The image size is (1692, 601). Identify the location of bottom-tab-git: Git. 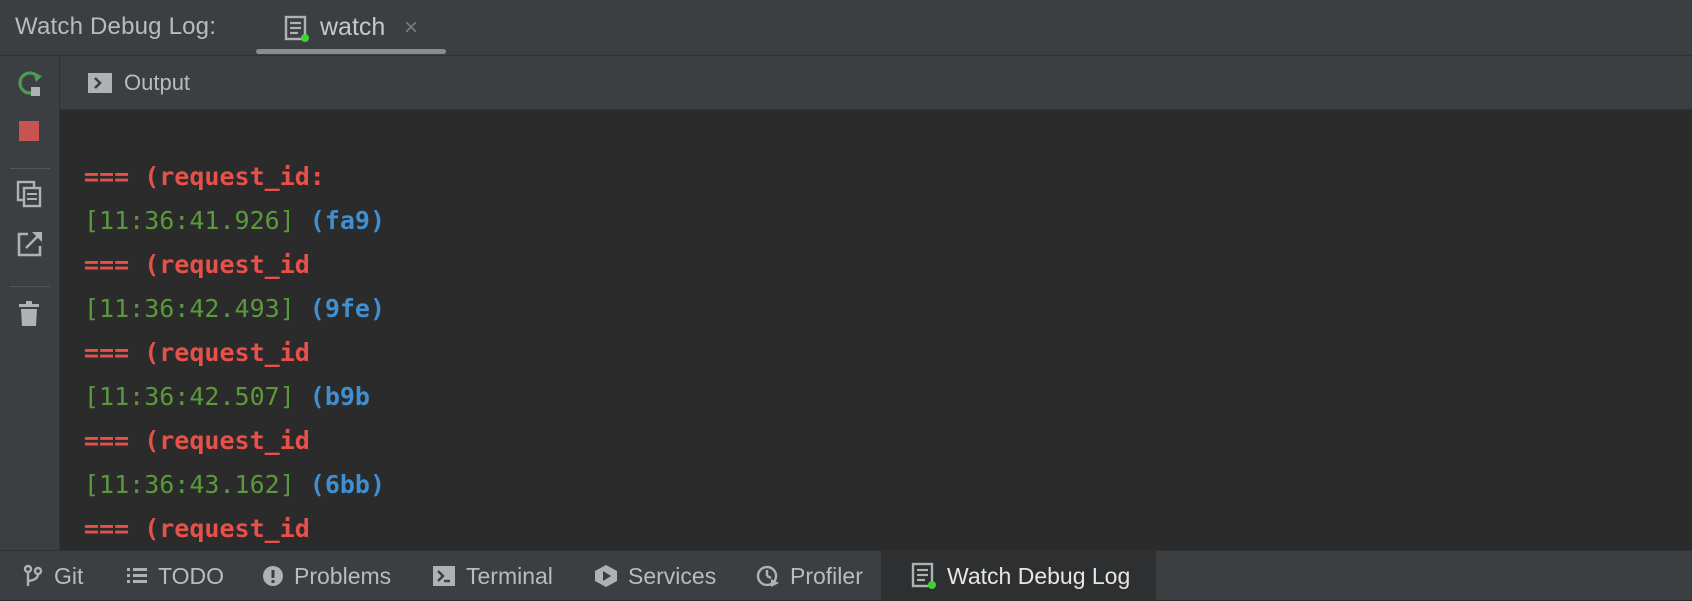
(52, 576).